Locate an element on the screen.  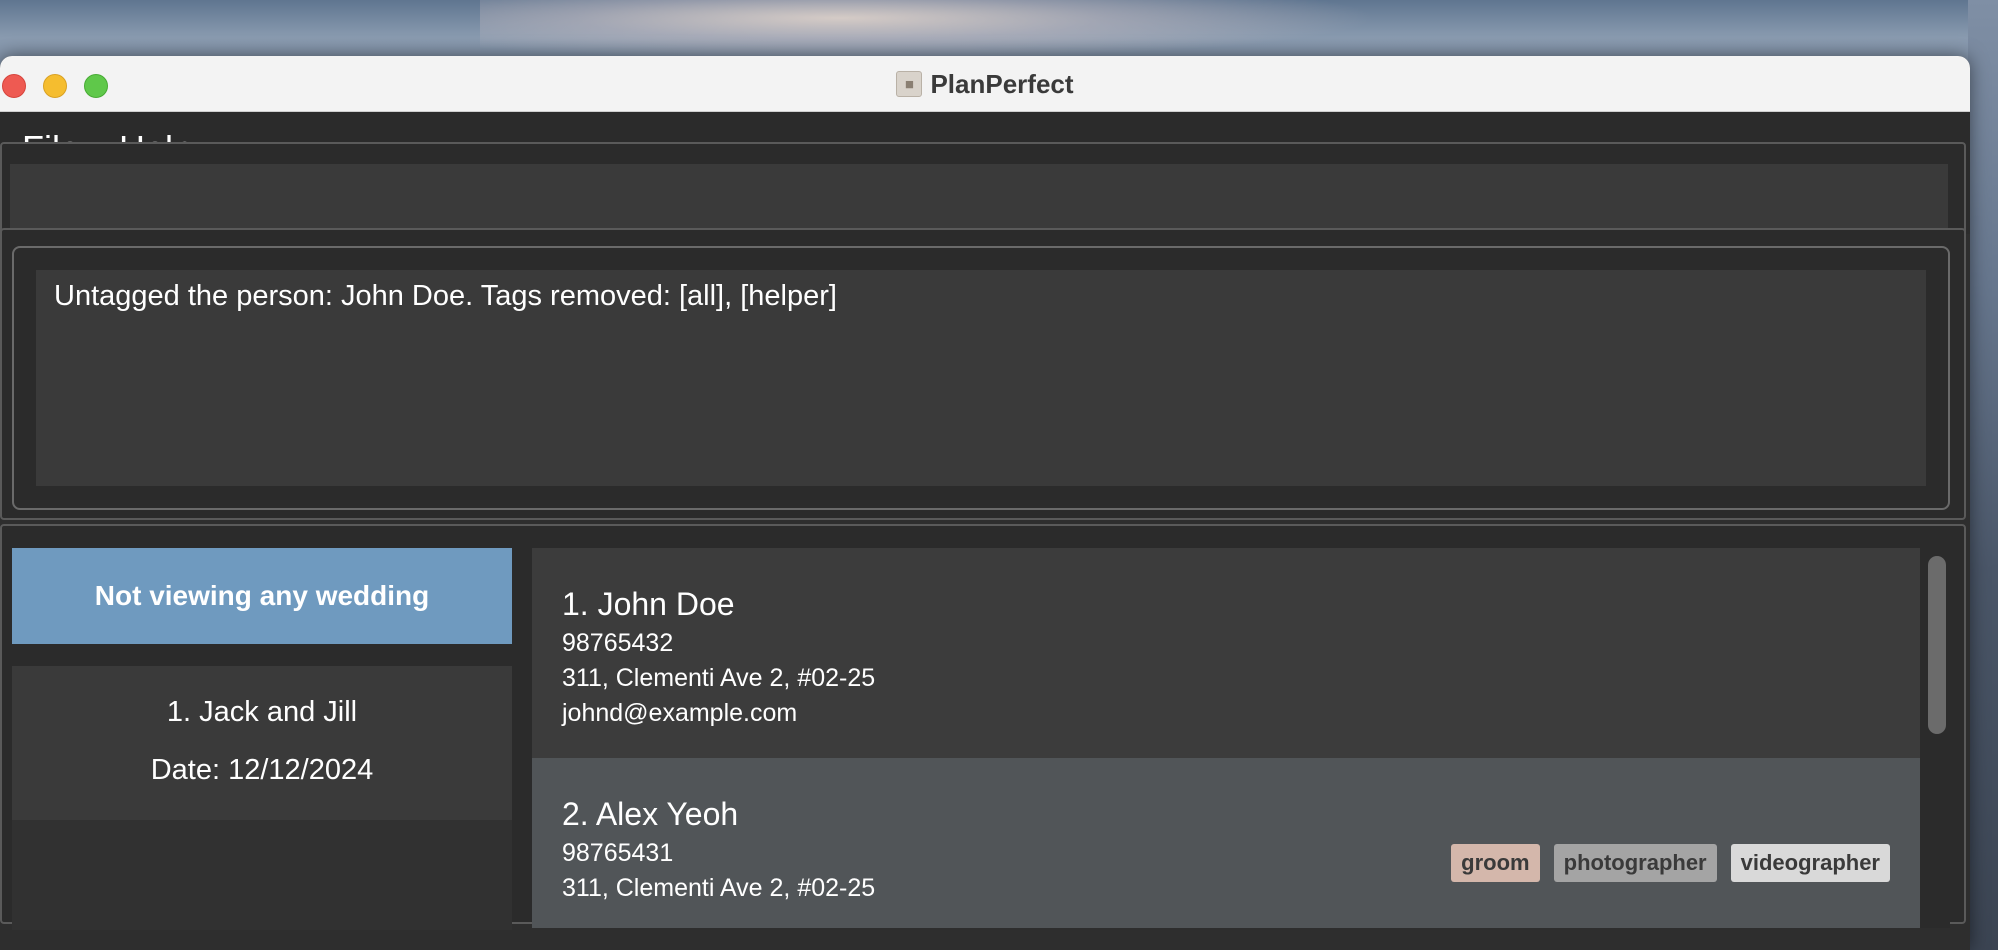
desktop-wallpaper is located at coordinates (1983, 475).